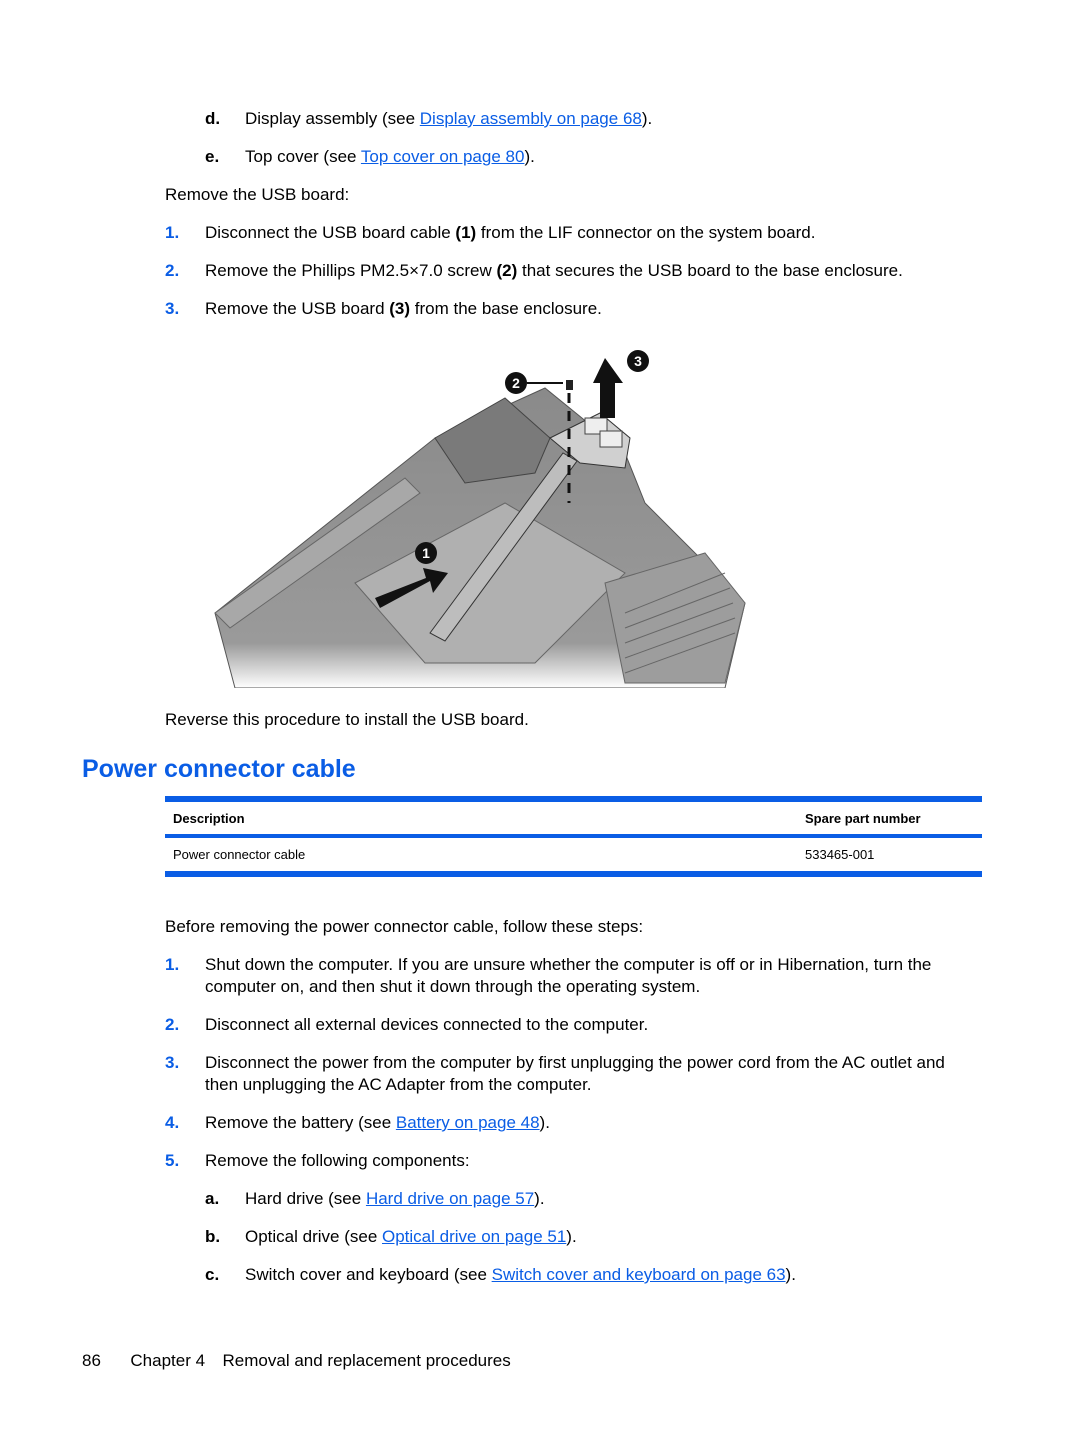 Image resolution: width=1080 pixels, height=1437 pixels. I want to click on substep-text: Top cover (see, so click(303, 156).